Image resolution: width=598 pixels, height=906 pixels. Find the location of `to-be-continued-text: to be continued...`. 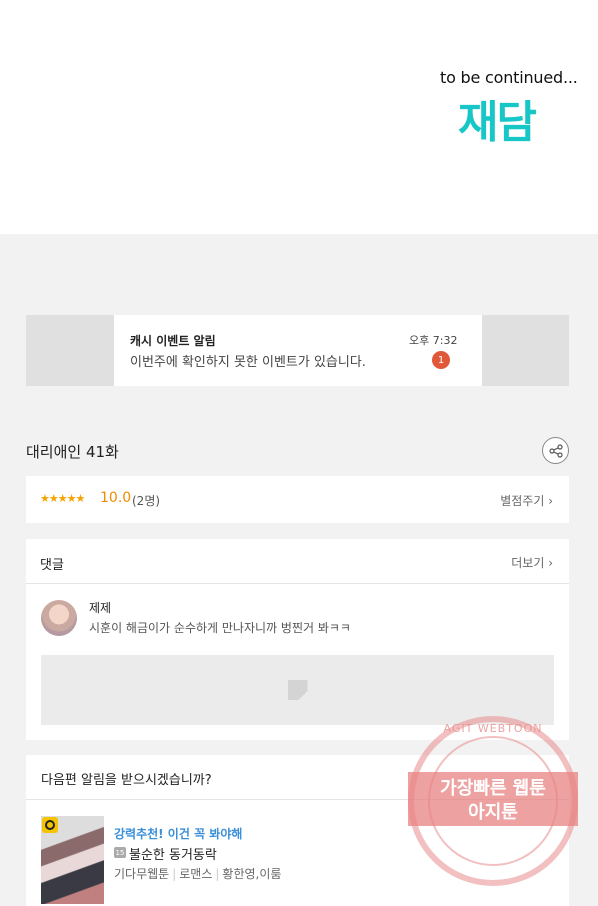

to-be-continued-text: to be continued... is located at coordinates (509, 77).